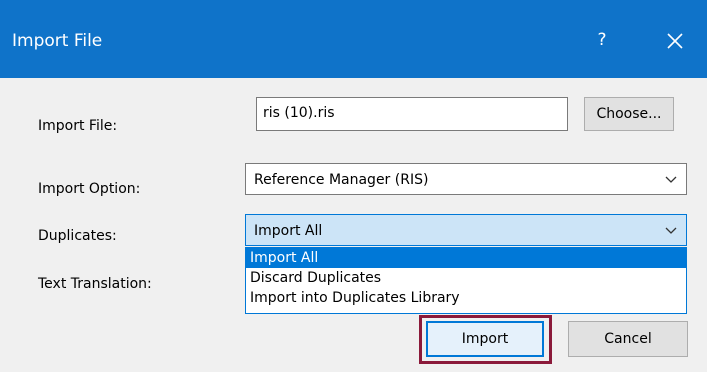 Image resolution: width=707 pixels, height=372 pixels. What do you see at coordinates (95, 284) in the screenshot?
I see `text-translation-label: Text Translation:` at bounding box center [95, 284].